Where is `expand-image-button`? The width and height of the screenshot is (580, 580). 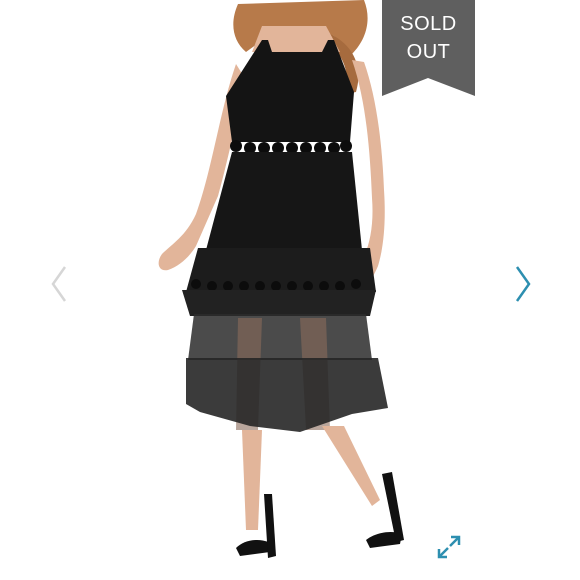 expand-image-button is located at coordinates (449, 547).